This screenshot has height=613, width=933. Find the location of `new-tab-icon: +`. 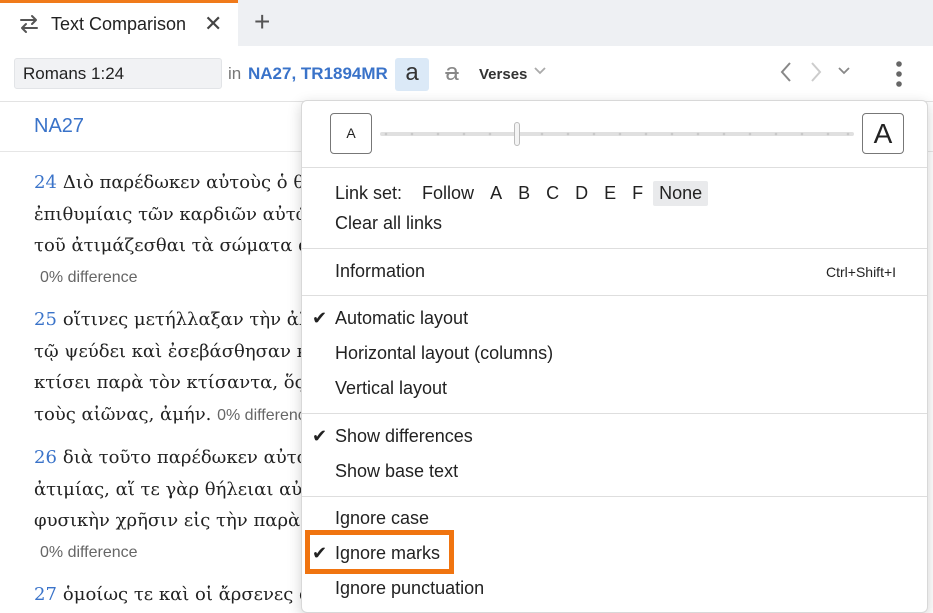

new-tab-icon: + is located at coordinates (262, 22).